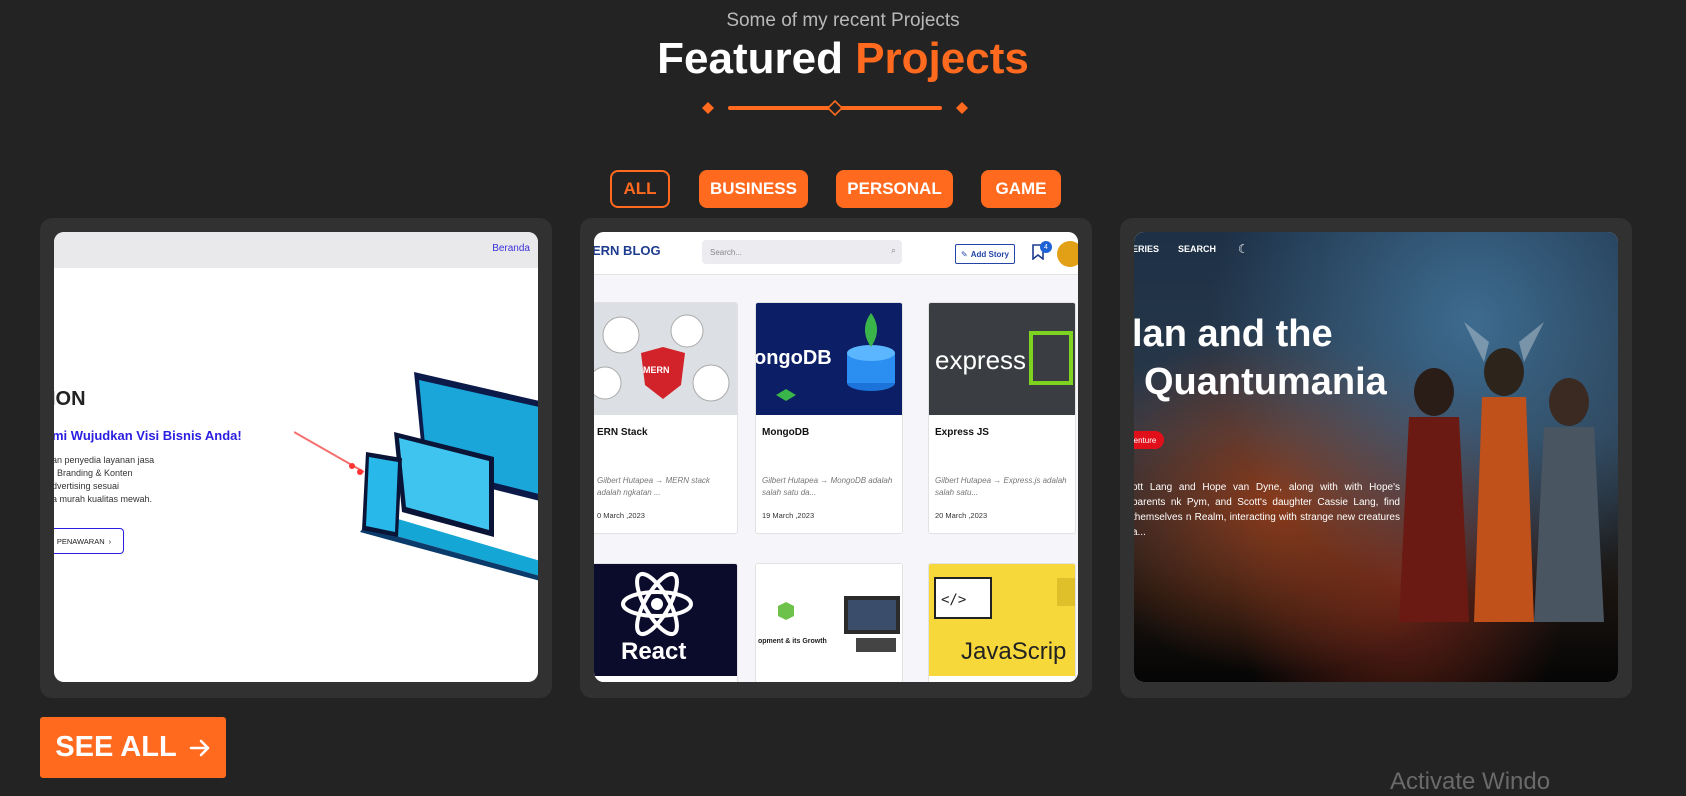 This screenshot has height=796, width=1686. What do you see at coordinates (835, 108) in the screenshot?
I see `title-divider` at bounding box center [835, 108].